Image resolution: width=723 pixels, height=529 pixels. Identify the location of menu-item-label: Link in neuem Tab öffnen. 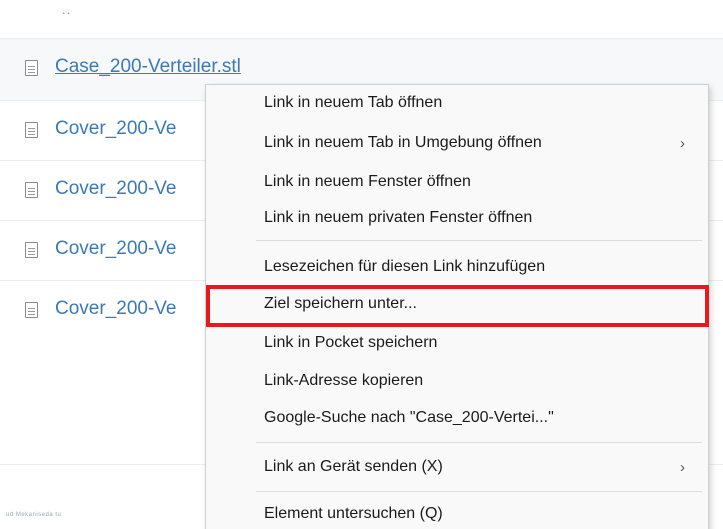
(353, 102).